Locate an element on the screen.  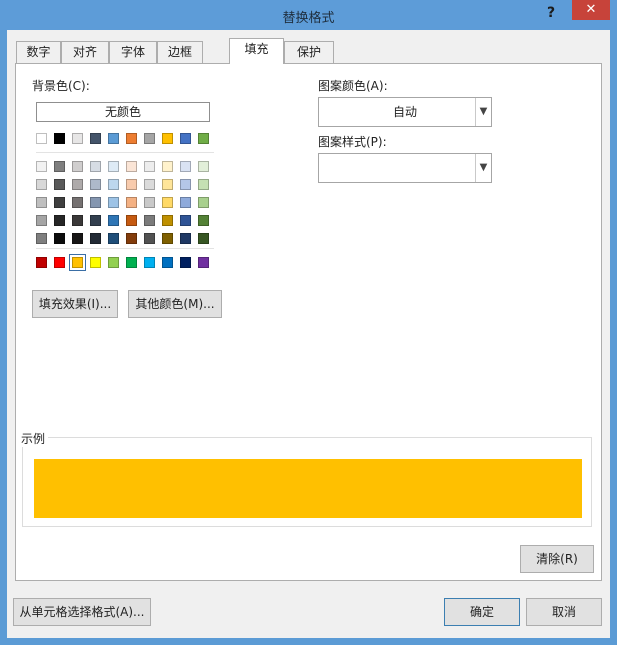
pattern-style-label: 图案样式(P): is located at coordinates (352, 142).